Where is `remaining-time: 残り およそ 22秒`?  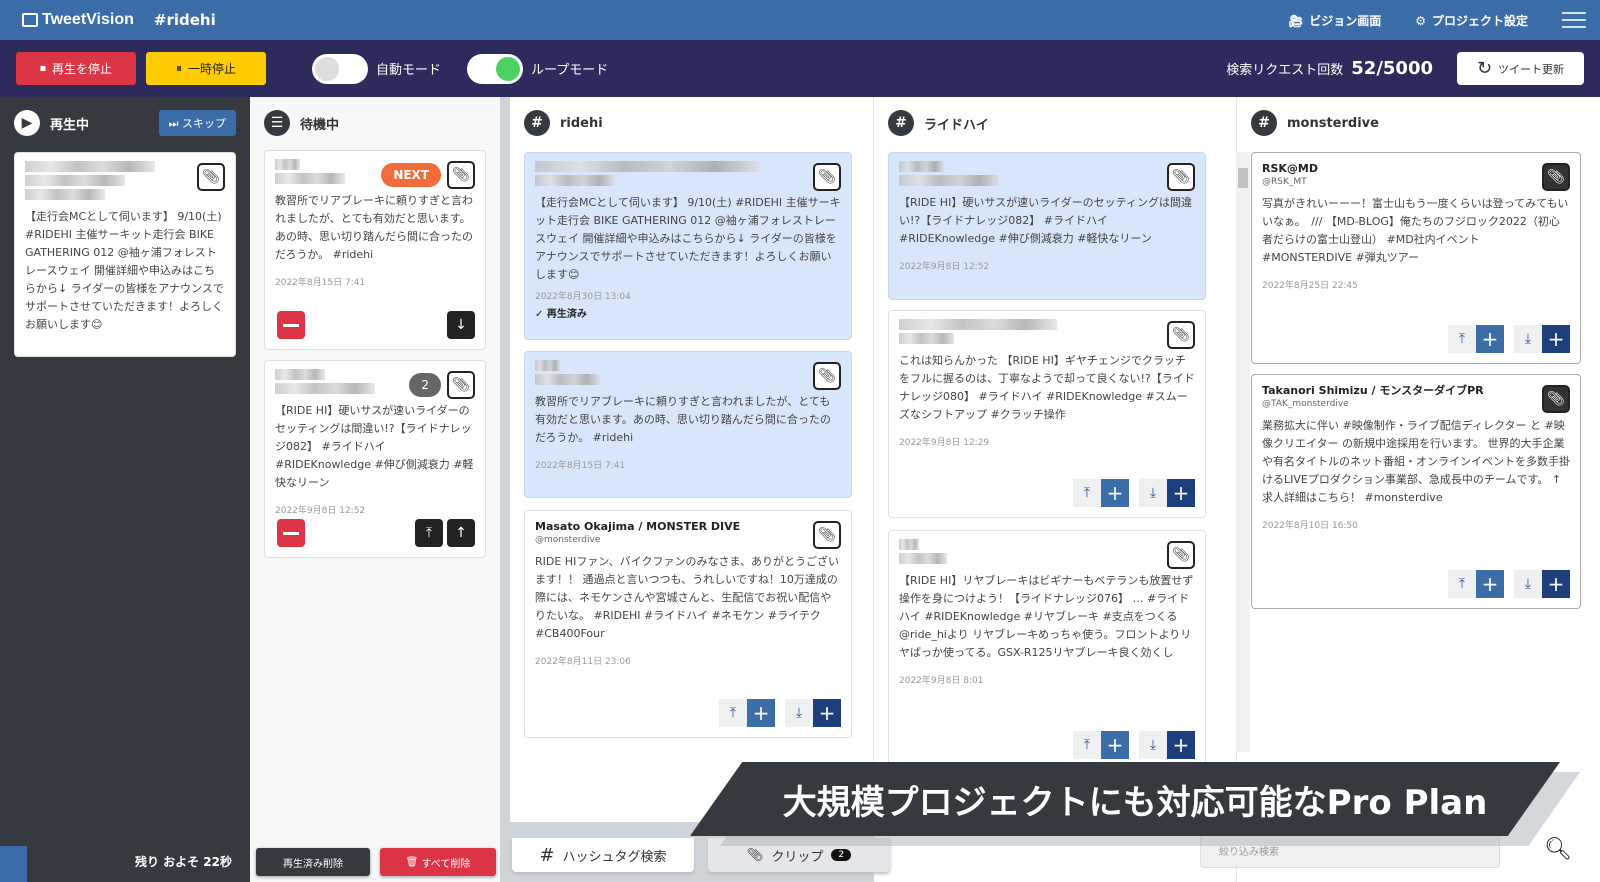
remaining-time: 残り およそ 22秒 is located at coordinates (125, 861).